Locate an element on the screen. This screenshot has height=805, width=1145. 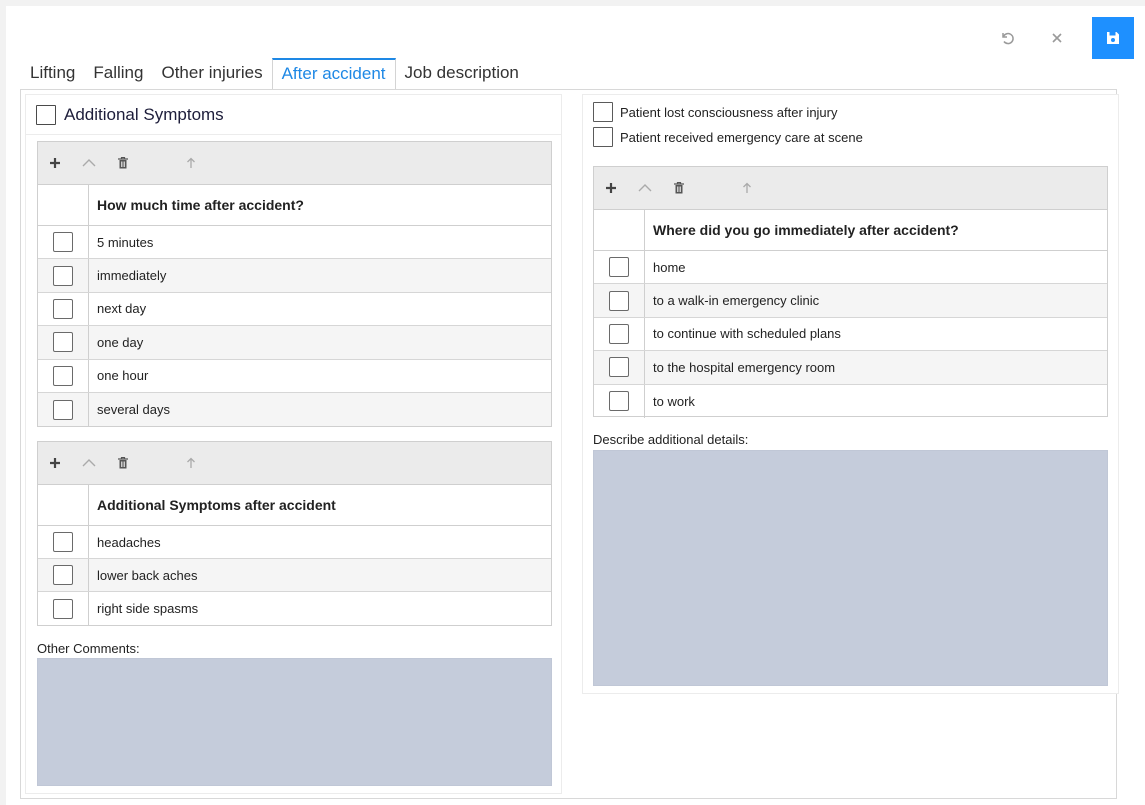
lost-consciousness-option: Patient lost consciousness after injury is located at coordinates (715, 112).